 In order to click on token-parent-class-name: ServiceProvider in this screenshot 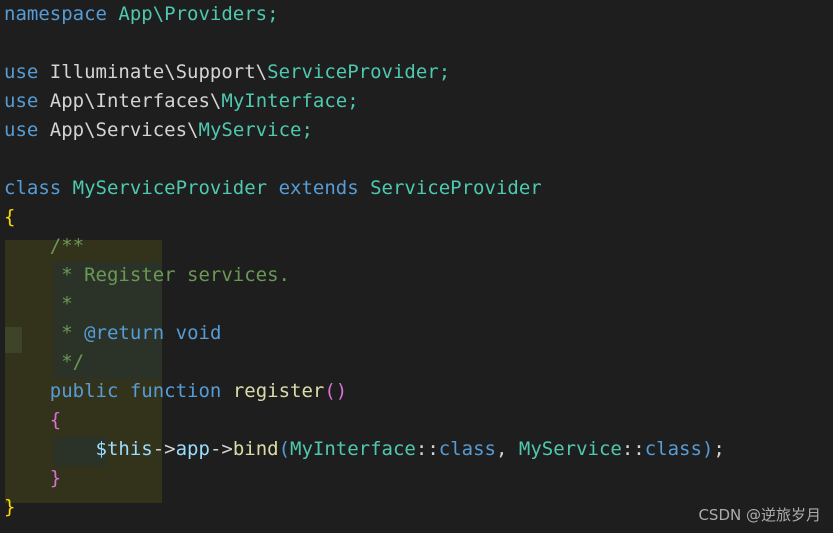, I will do `click(456, 188)`.